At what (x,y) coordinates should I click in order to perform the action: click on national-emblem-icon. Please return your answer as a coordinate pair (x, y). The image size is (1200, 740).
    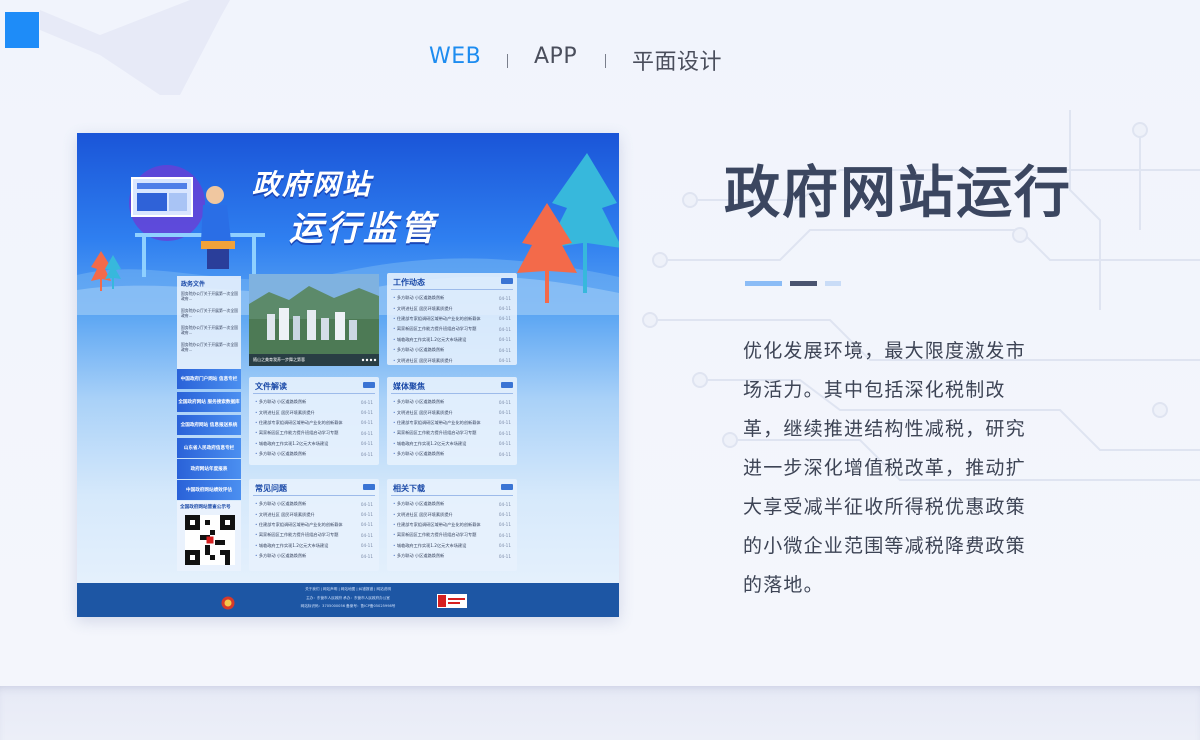
    Looking at the image, I should click on (228, 603).